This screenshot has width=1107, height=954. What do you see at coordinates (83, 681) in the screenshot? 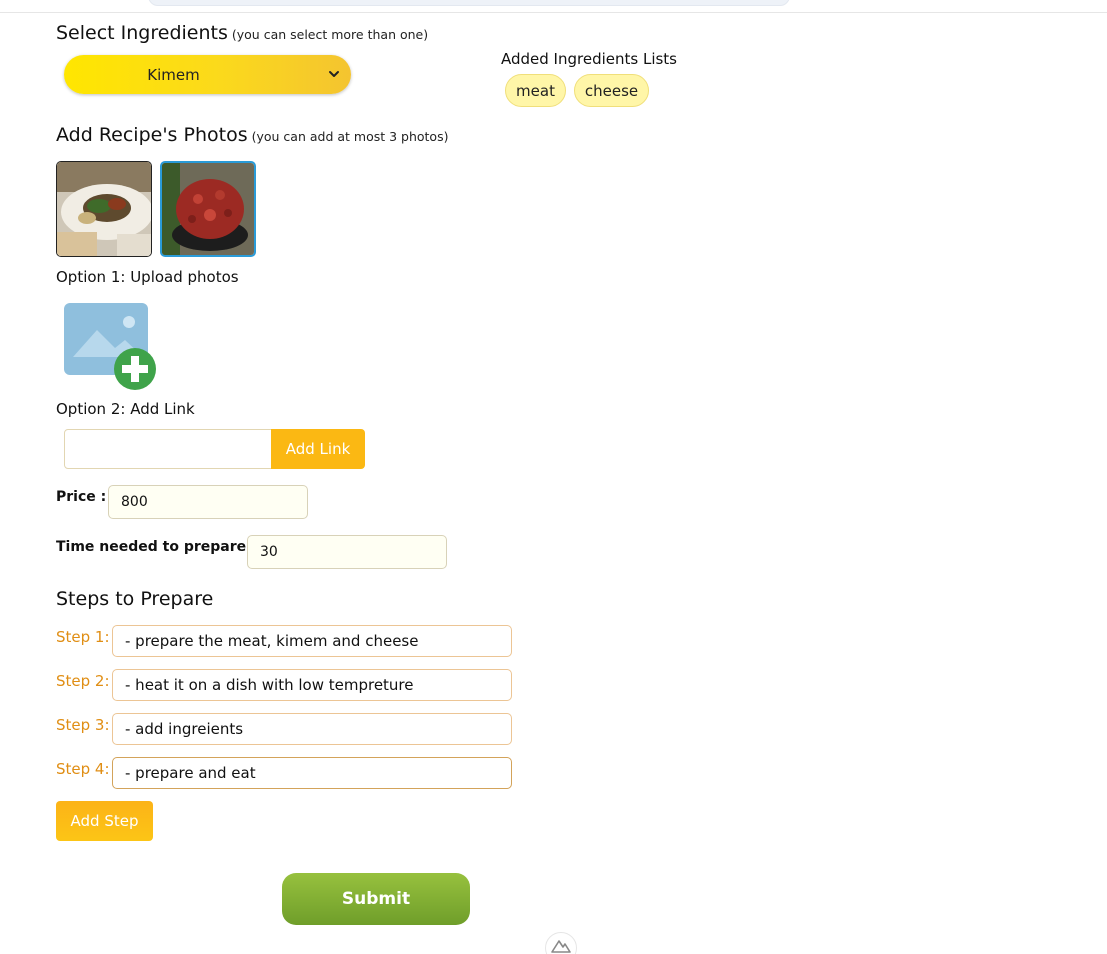
I see `step-2-label: Step 2:` at bounding box center [83, 681].